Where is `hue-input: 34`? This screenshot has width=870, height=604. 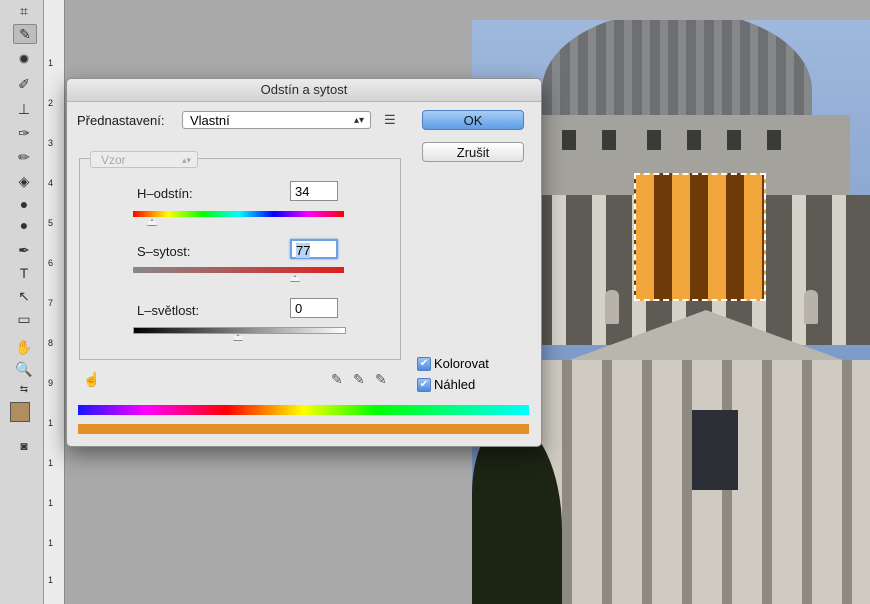 hue-input: 34 is located at coordinates (314, 191).